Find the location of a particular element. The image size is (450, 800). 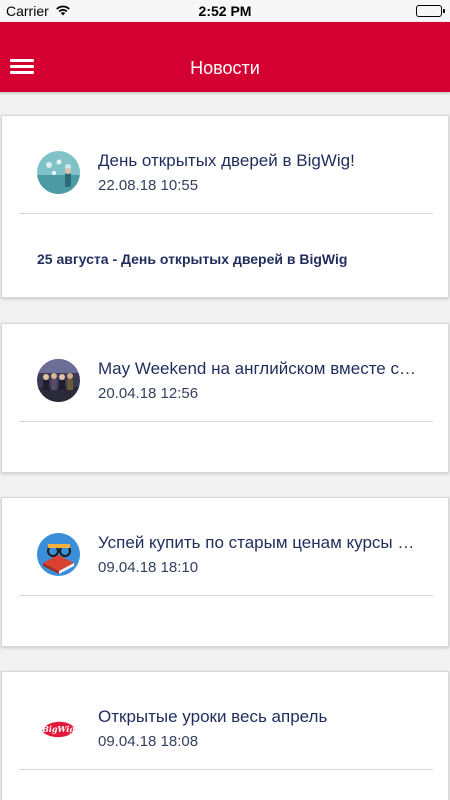

status-time: 2:52 PM is located at coordinates (225, 11).